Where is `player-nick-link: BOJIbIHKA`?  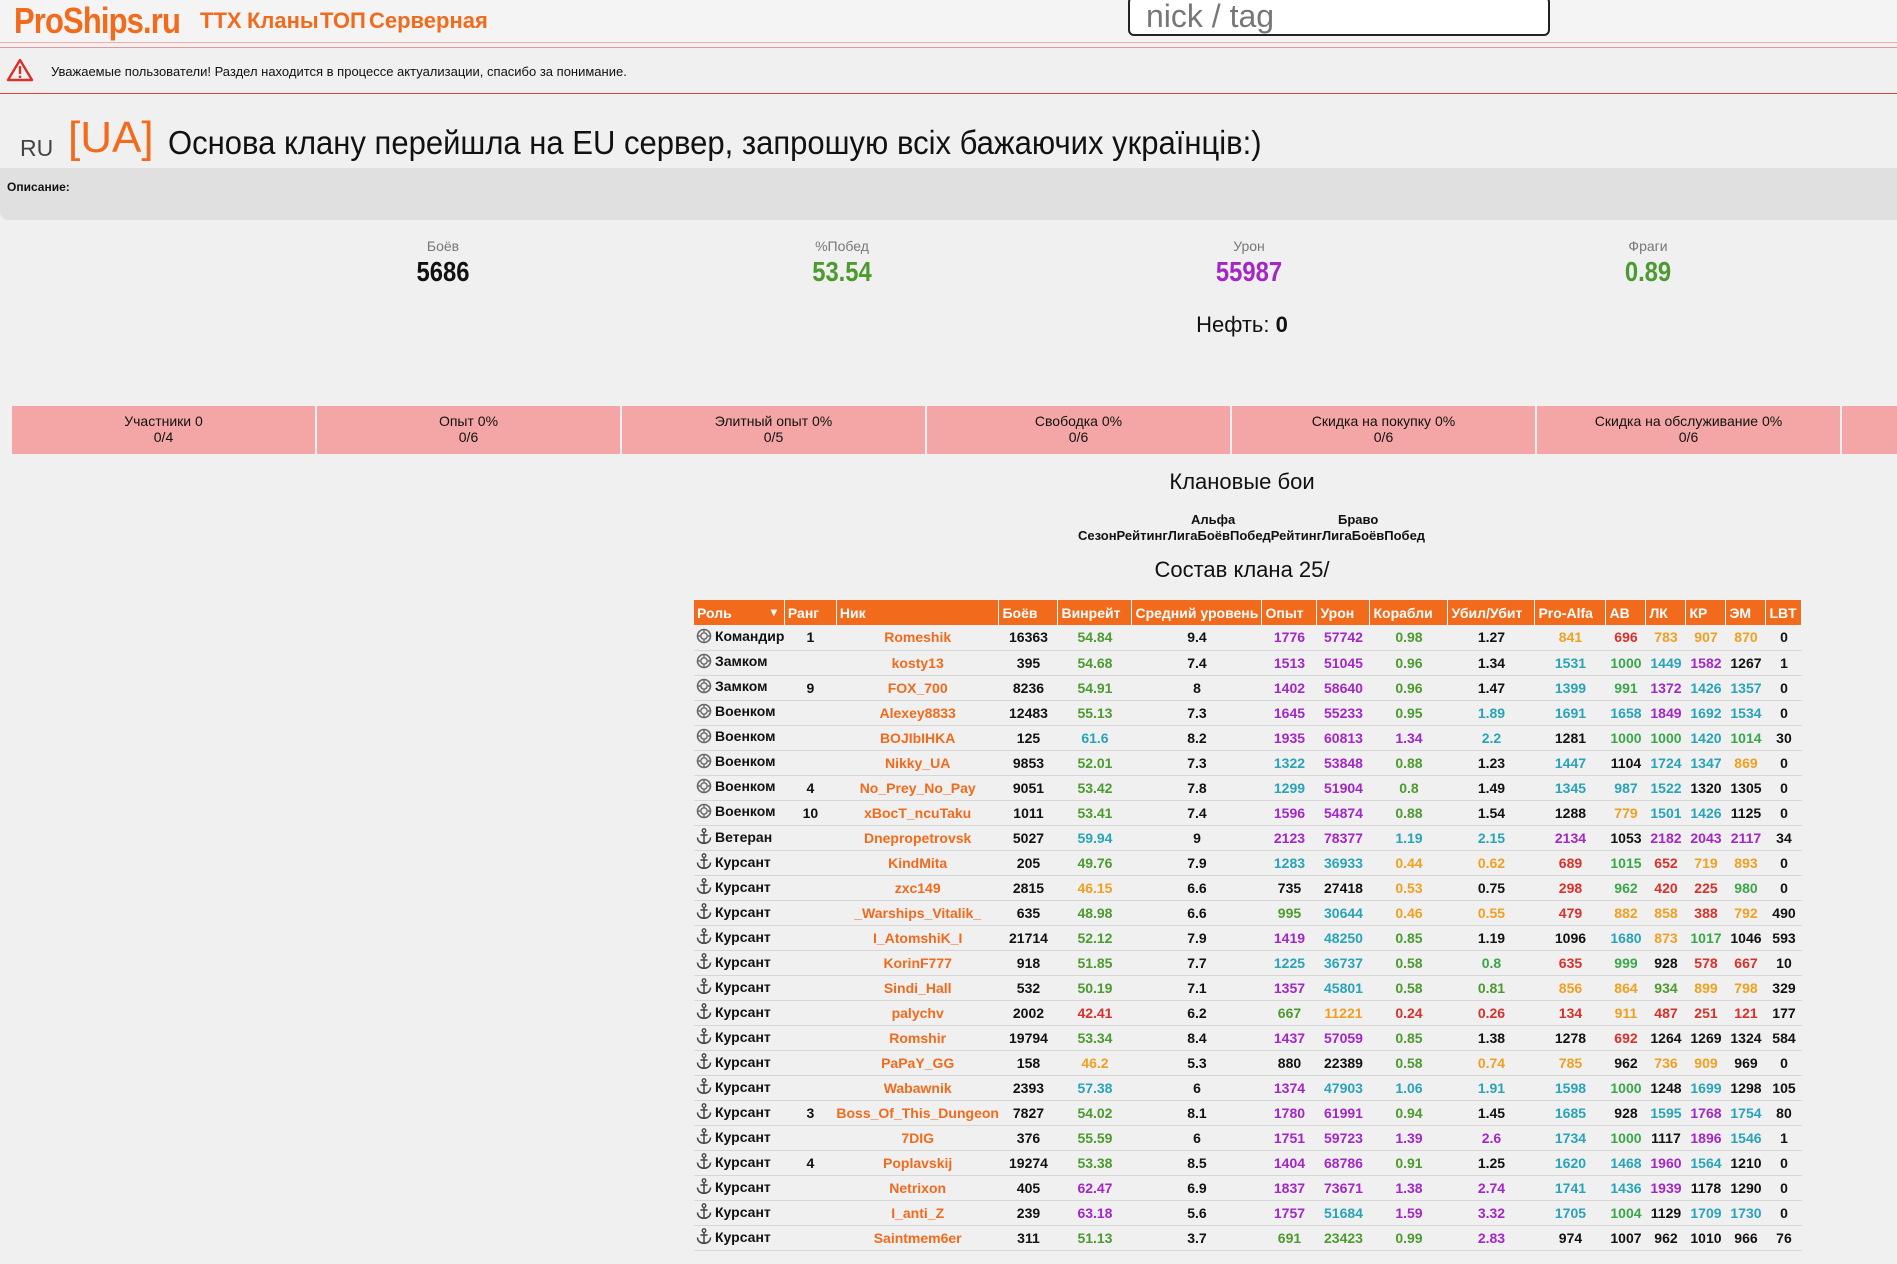 player-nick-link: BOJIbIHKA is located at coordinates (917, 738).